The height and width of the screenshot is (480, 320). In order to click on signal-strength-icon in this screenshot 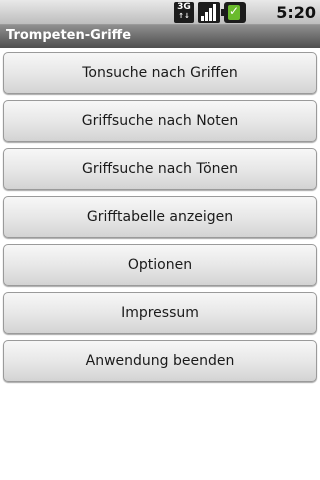, I will do `click(209, 12)`.